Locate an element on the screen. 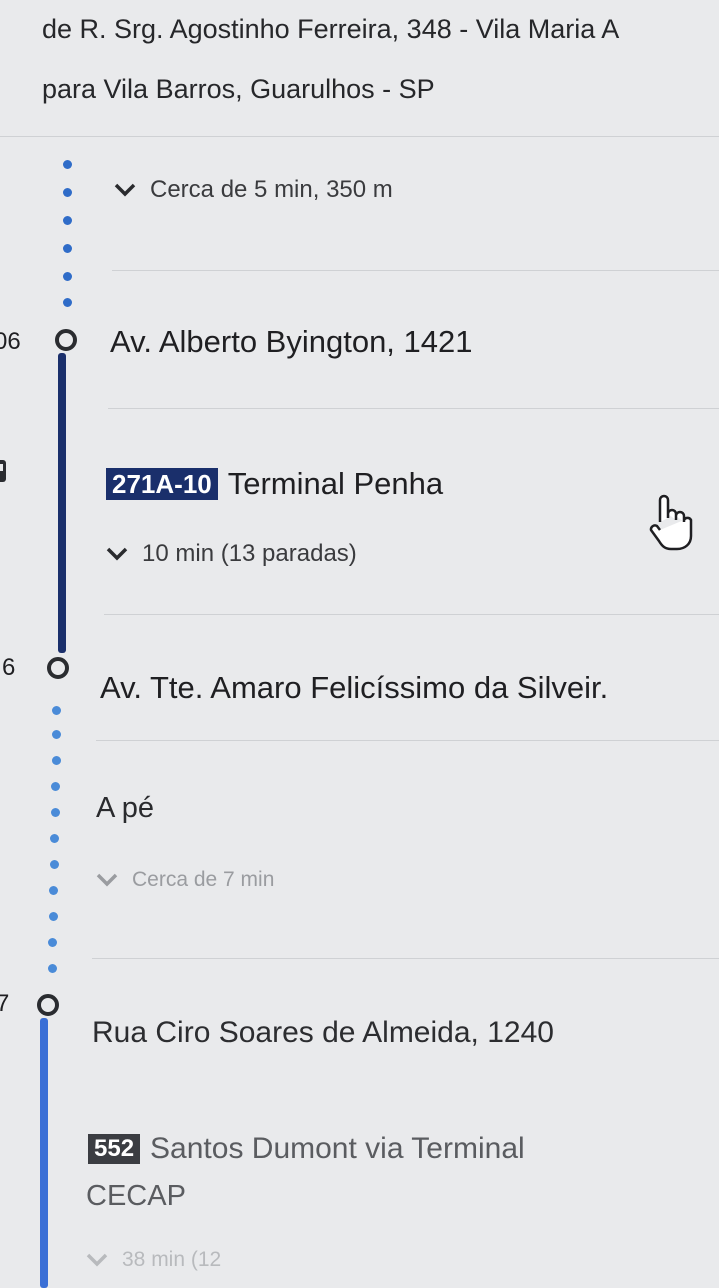 The height and width of the screenshot is (1288, 719). stop-3-time: 7 is located at coordinates (5, 1003).